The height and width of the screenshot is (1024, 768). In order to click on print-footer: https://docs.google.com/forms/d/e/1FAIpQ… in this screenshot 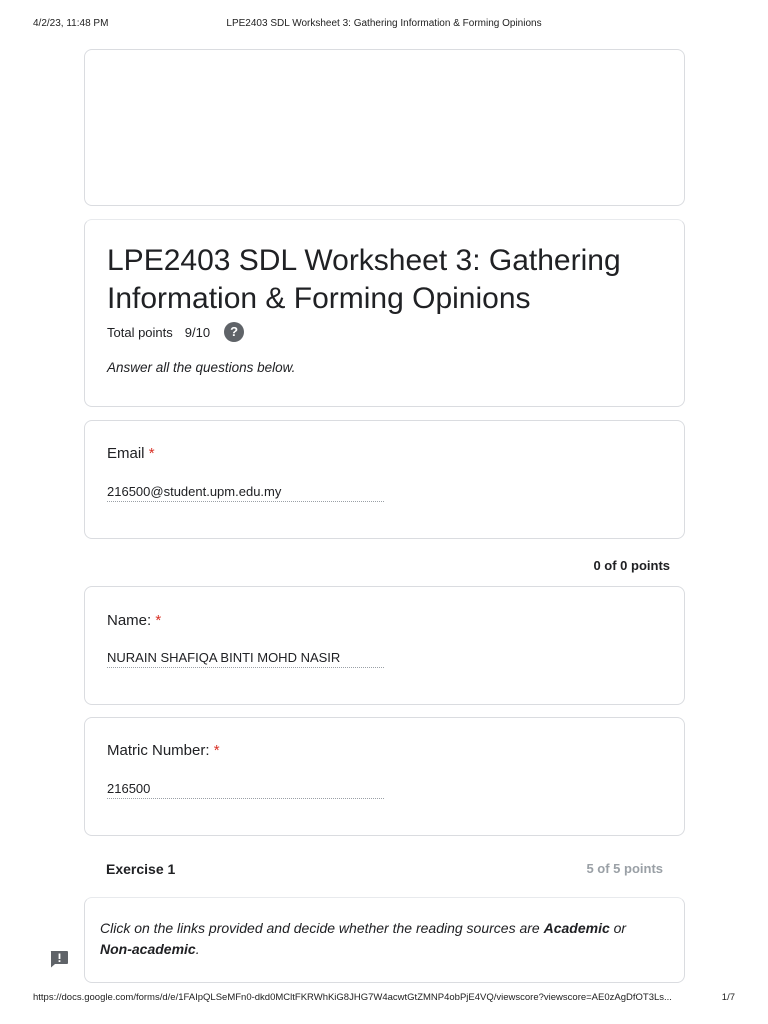, I will do `click(384, 999)`.